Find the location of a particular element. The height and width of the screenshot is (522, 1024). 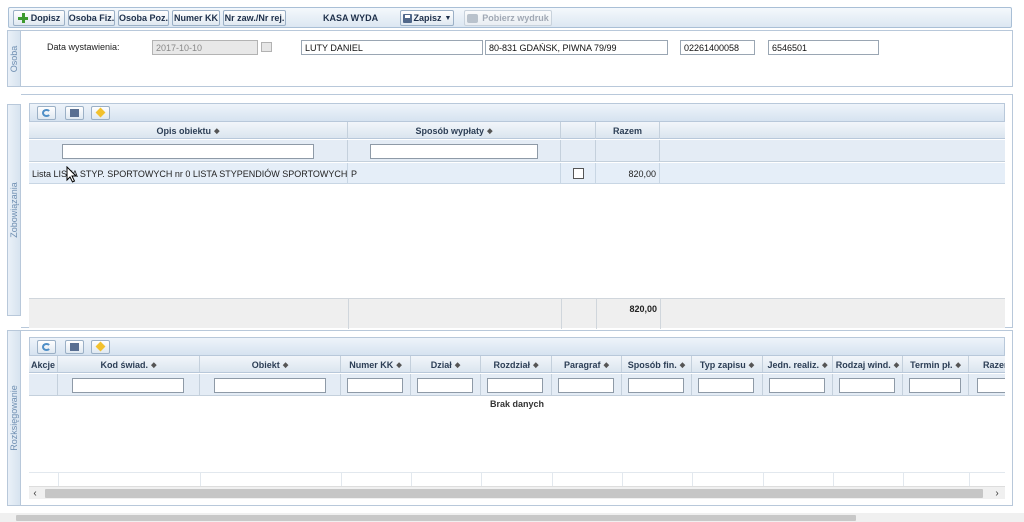

filter-obiekt-input is located at coordinates (270, 385).